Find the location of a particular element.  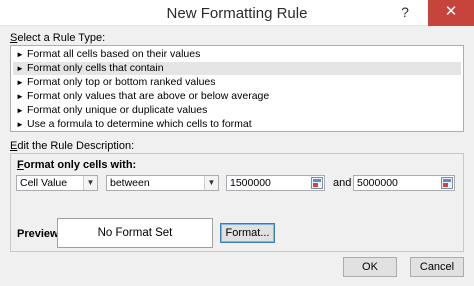

value1-field: 1500000 is located at coordinates (275, 183).